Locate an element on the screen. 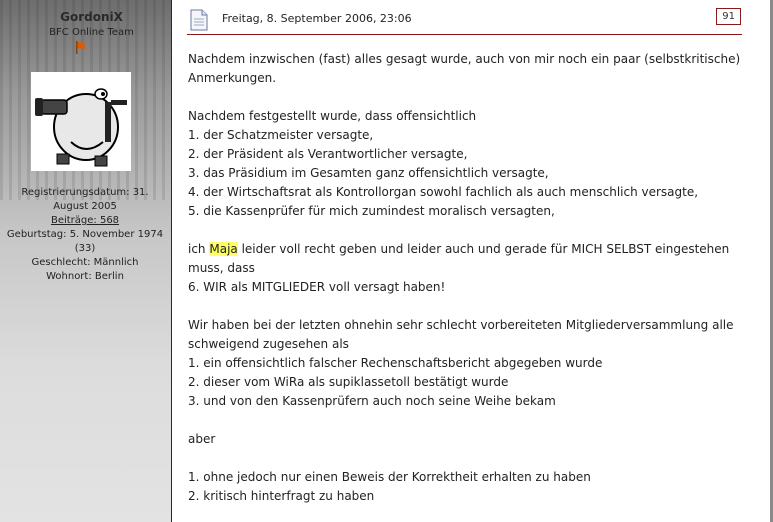  avatar-image is located at coordinates (81, 121).